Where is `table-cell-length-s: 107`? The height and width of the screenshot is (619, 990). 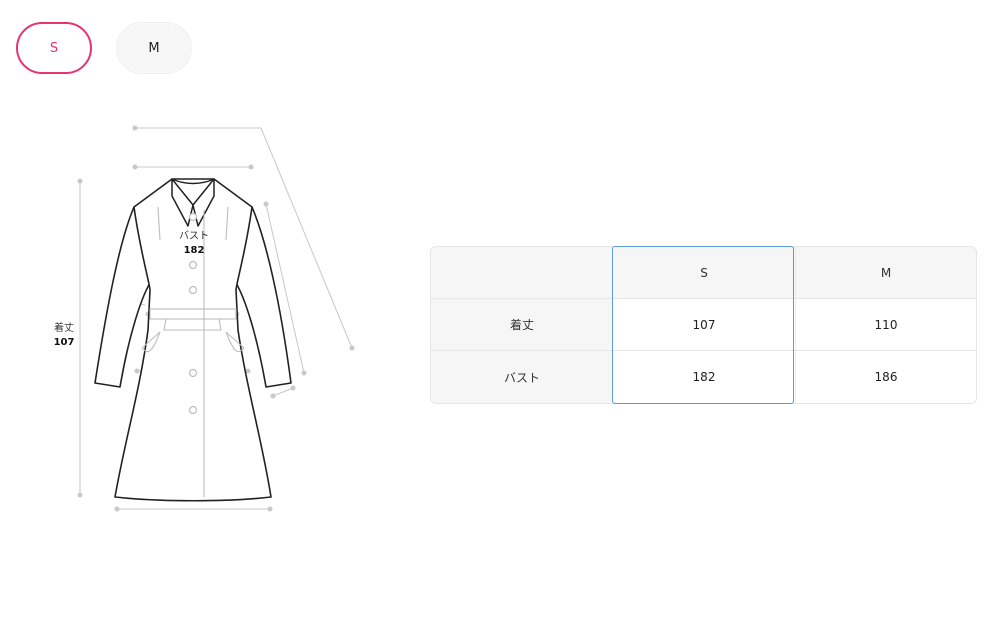 table-cell-length-s: 107 is located at coordinates (704, 325).